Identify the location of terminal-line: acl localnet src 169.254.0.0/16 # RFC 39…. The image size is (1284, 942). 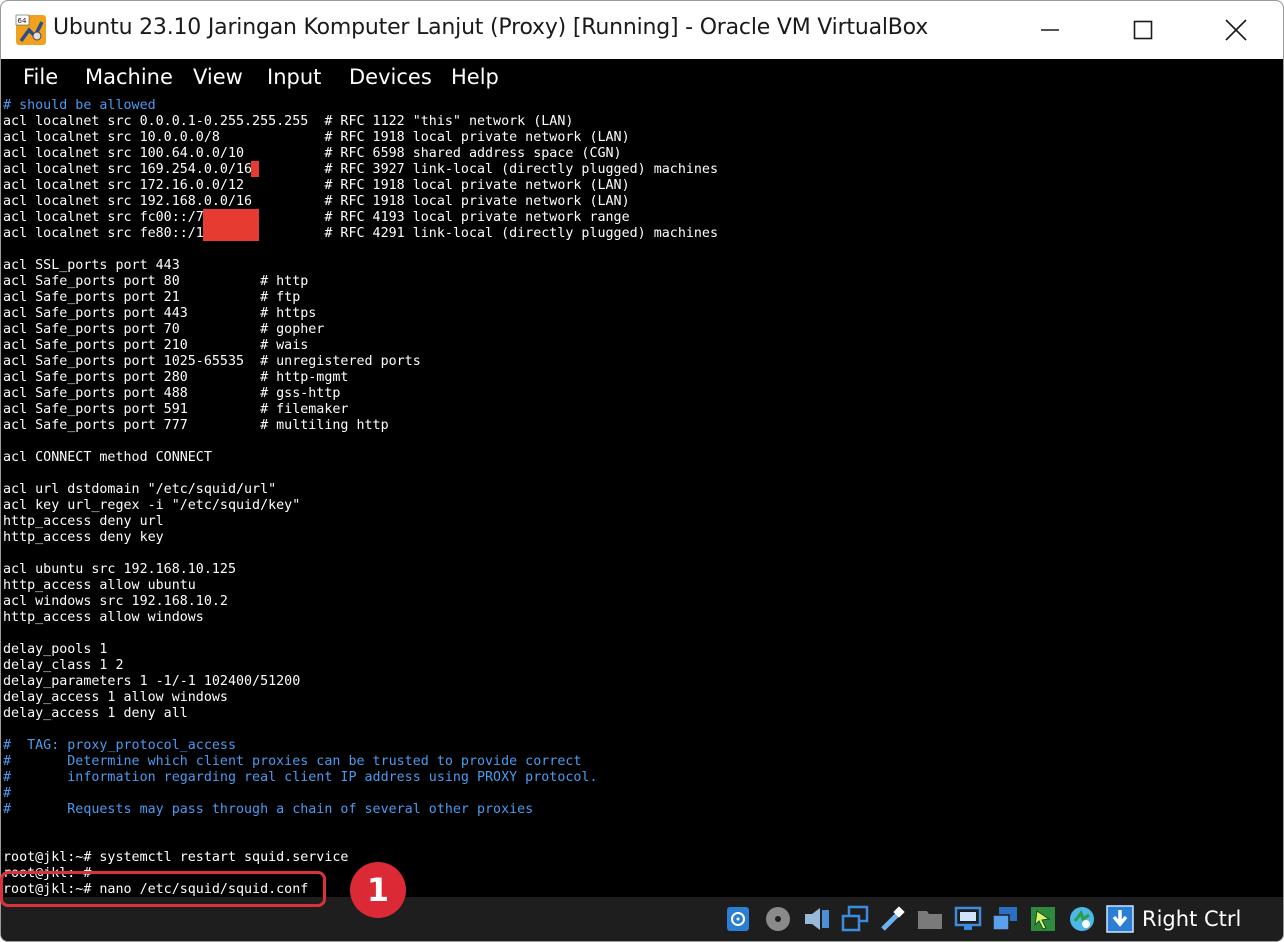
(360, 169).